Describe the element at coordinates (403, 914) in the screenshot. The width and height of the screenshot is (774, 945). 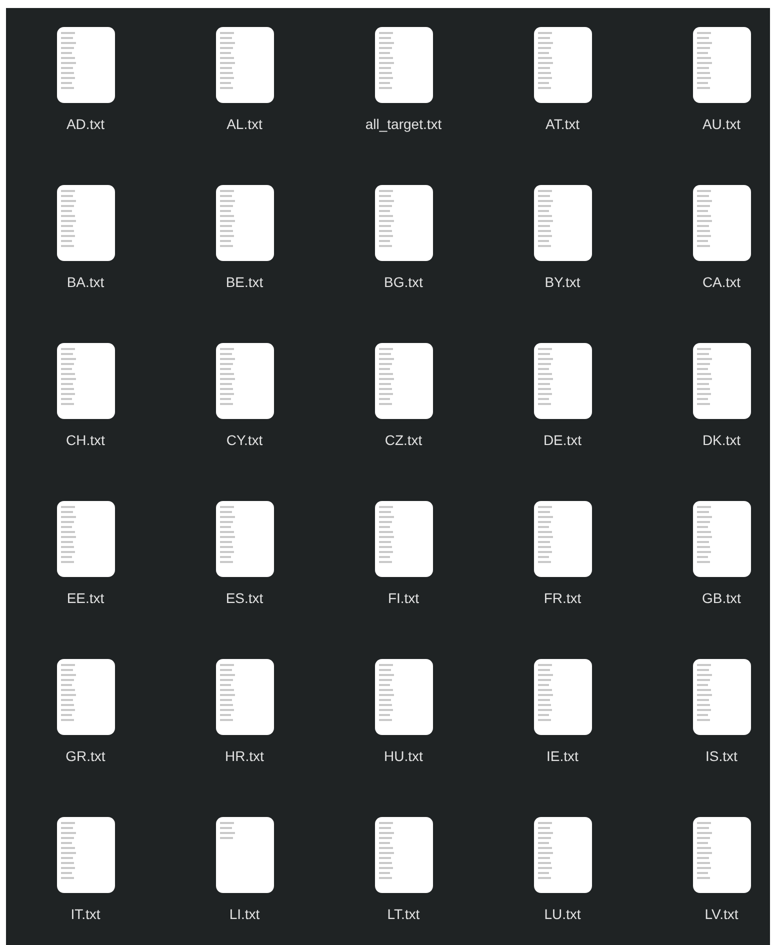
I see `file-name: LT.txt` at that location.